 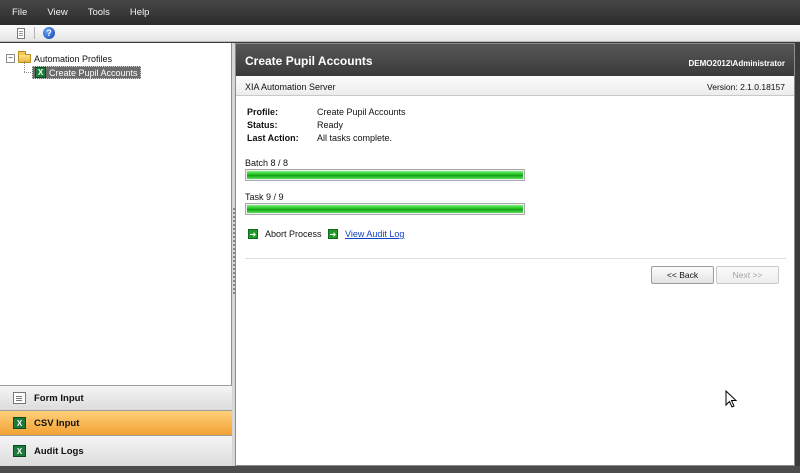 What do you see at coordinates (116, 397) in the screenshot?
I see `nav-form-input: Form Input` at bounding box center [116, 397].